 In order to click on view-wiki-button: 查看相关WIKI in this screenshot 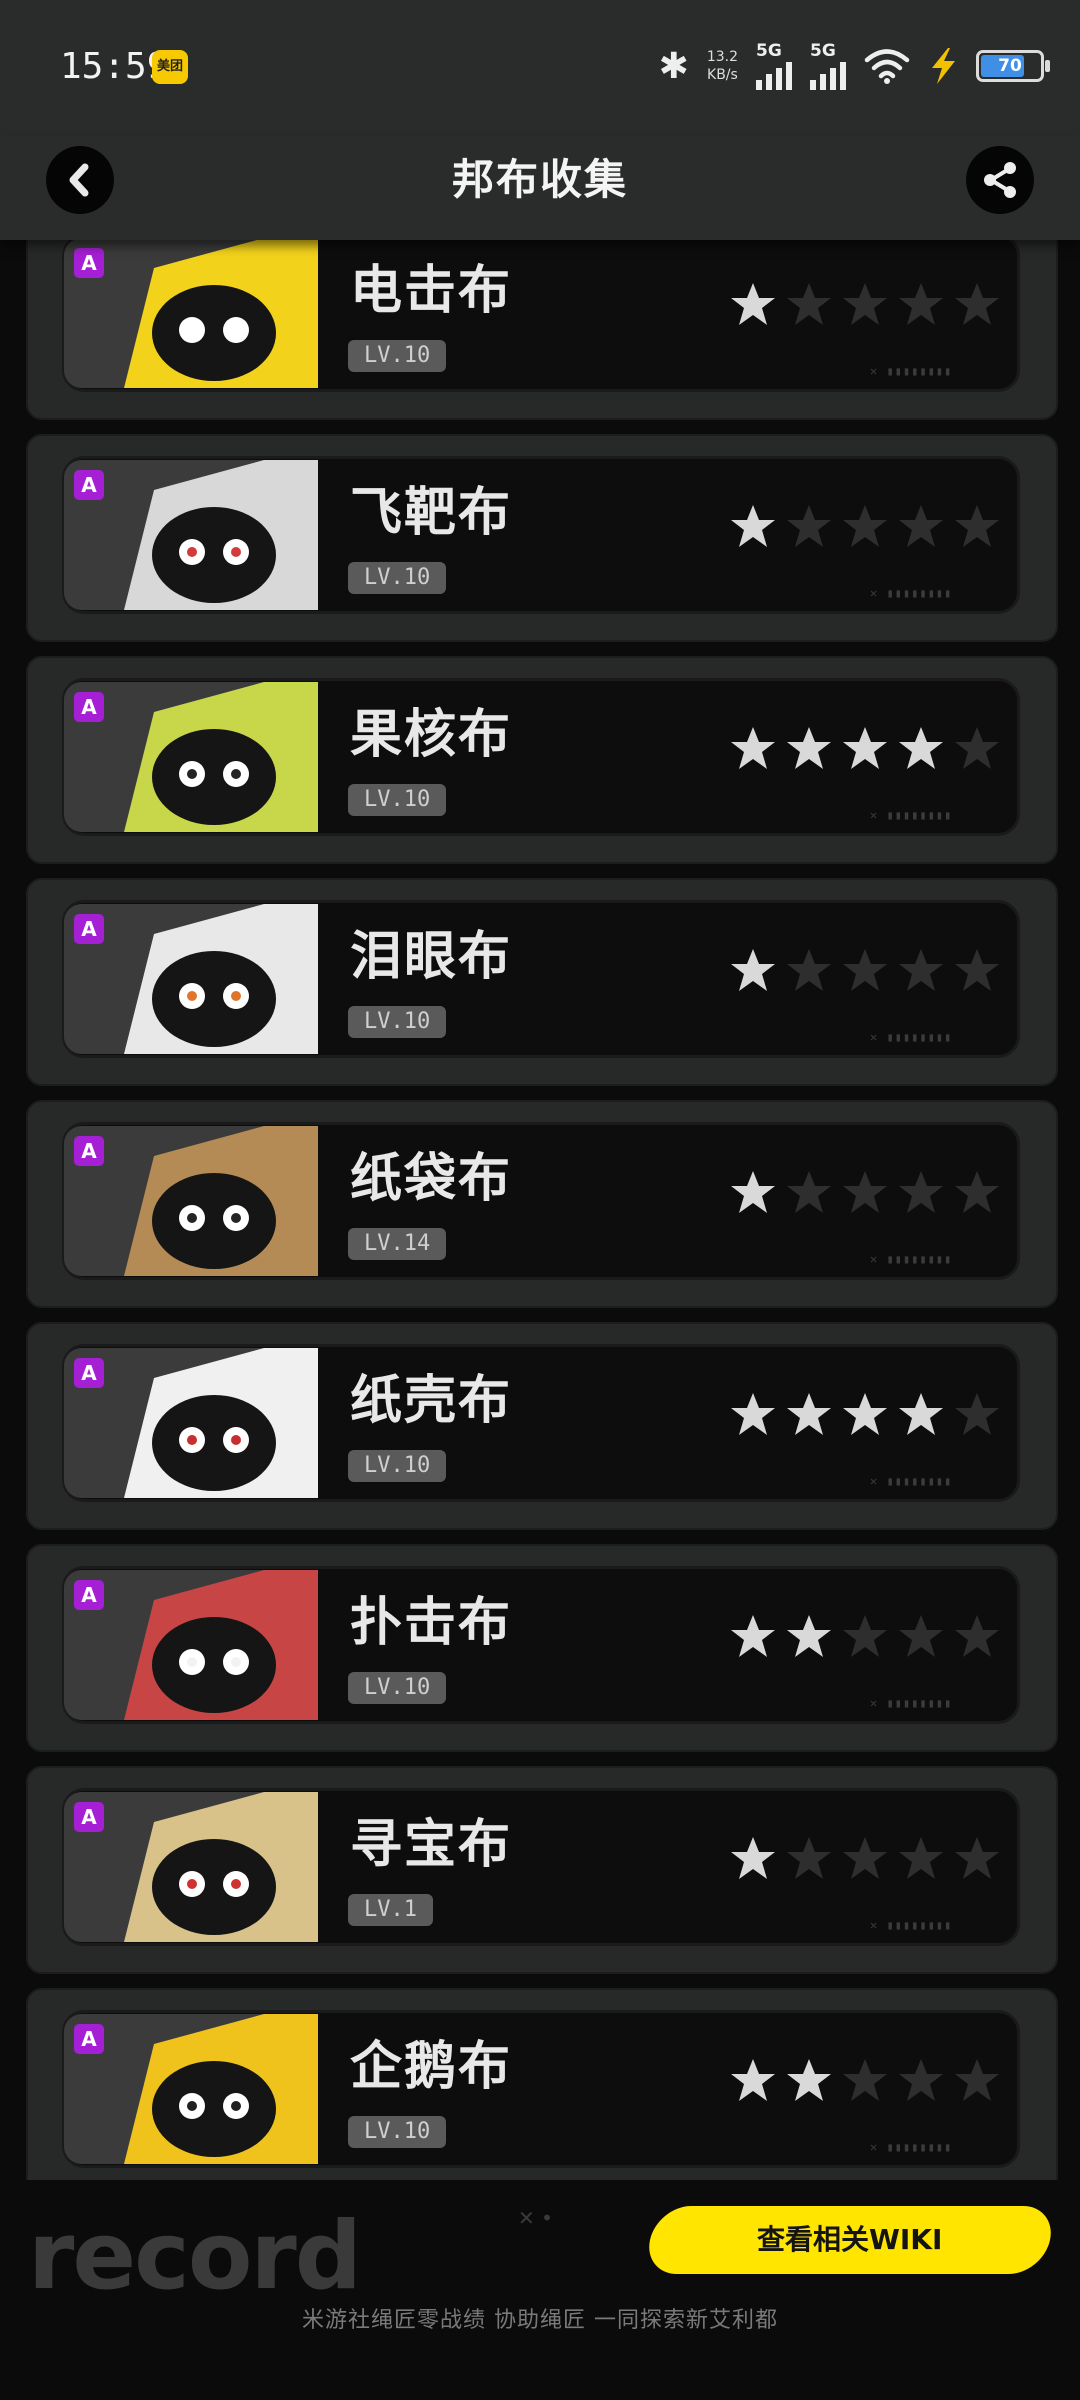, I will do `click(850, 2240)`.